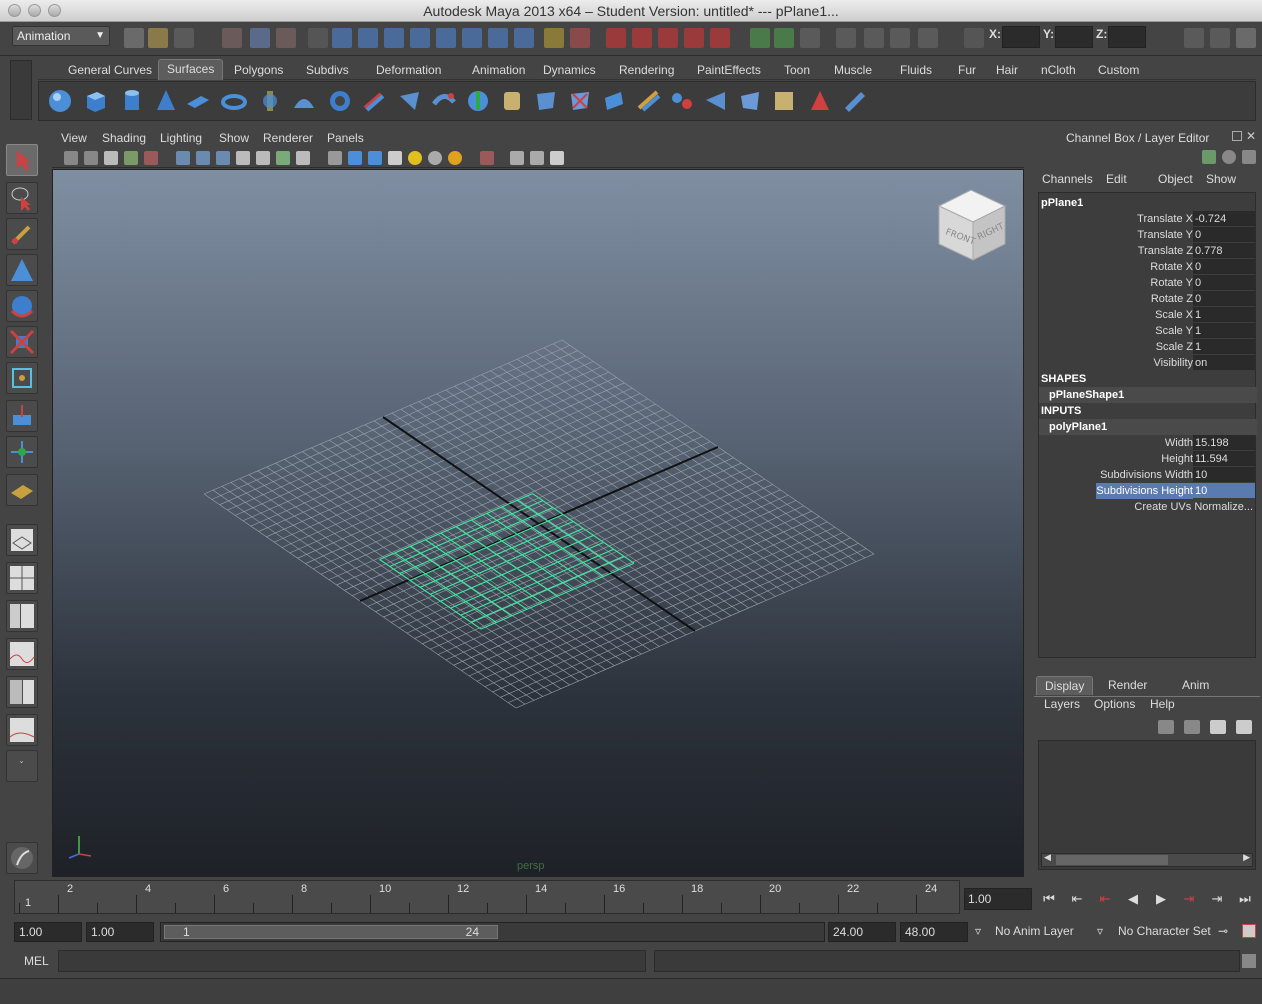 This screenshot has height=1004, width=1262. Describe the element at coordinates (22, 540) in the screenshot. I see `single-perspective-layout-icon` at that location.